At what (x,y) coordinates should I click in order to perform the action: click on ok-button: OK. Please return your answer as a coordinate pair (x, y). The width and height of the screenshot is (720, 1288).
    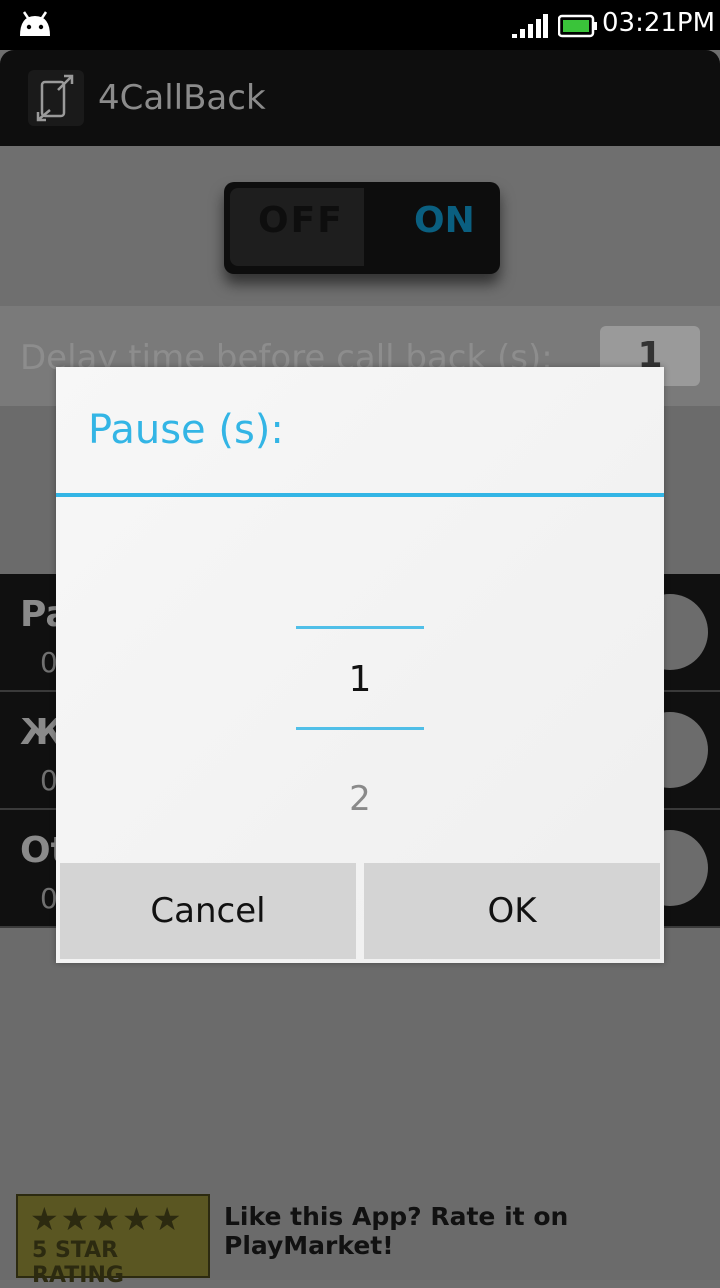
    Looking at the image, I should click on (512, 911).